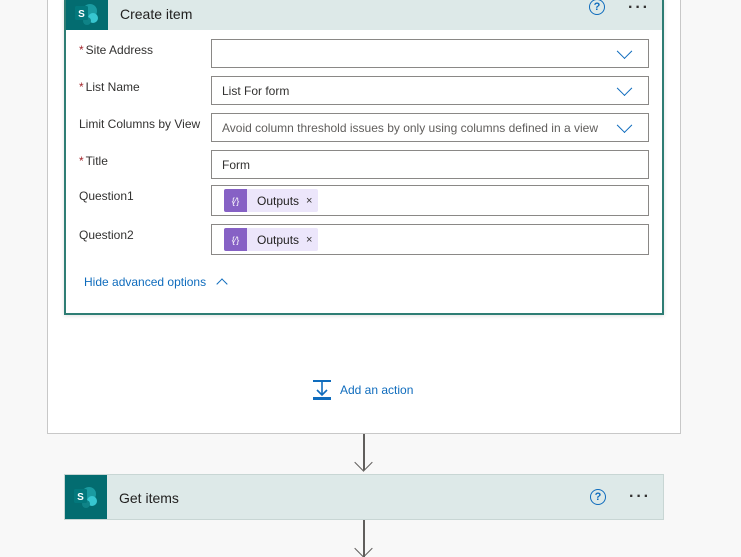  I want to click on add-action-icon, so click(322, 390).